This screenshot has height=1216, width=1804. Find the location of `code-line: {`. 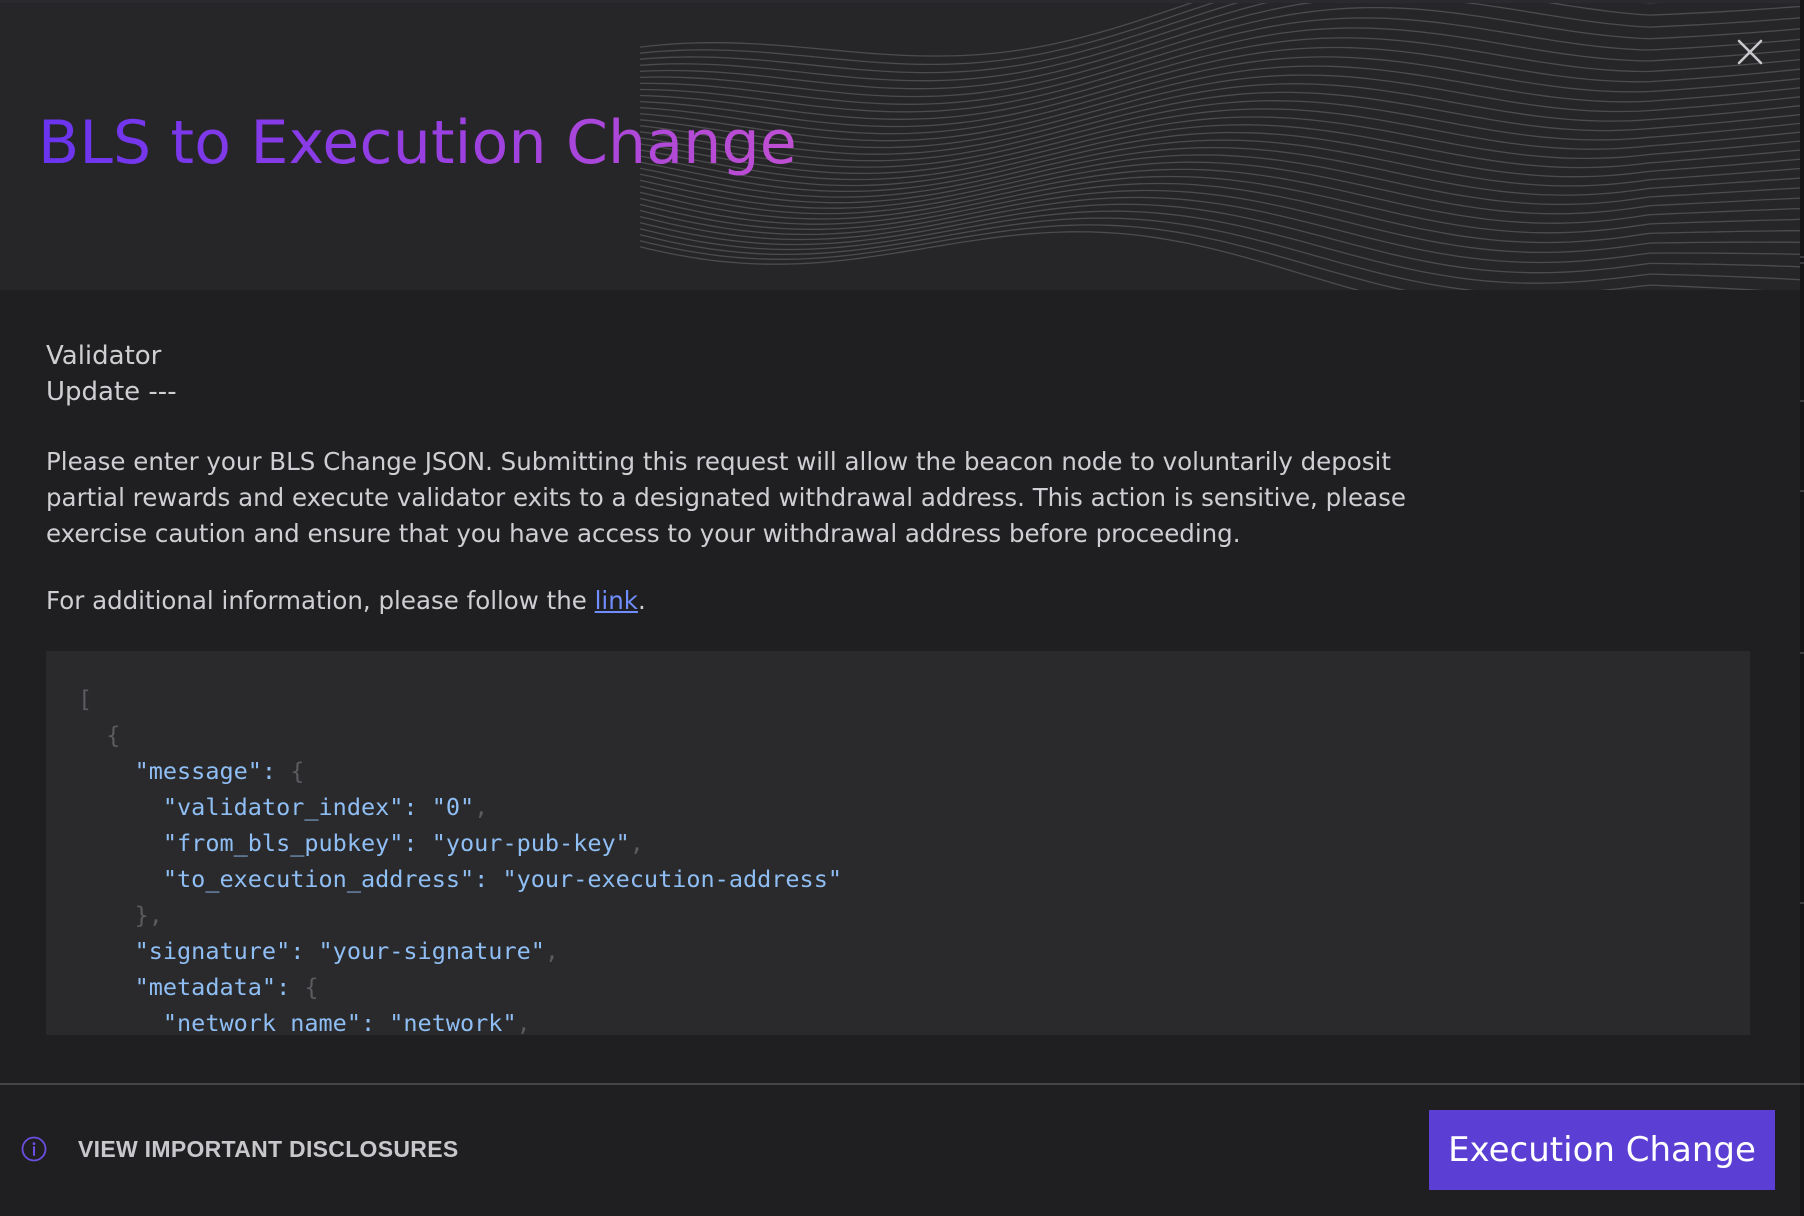

code-line: { is located at coordinates (914, 735).